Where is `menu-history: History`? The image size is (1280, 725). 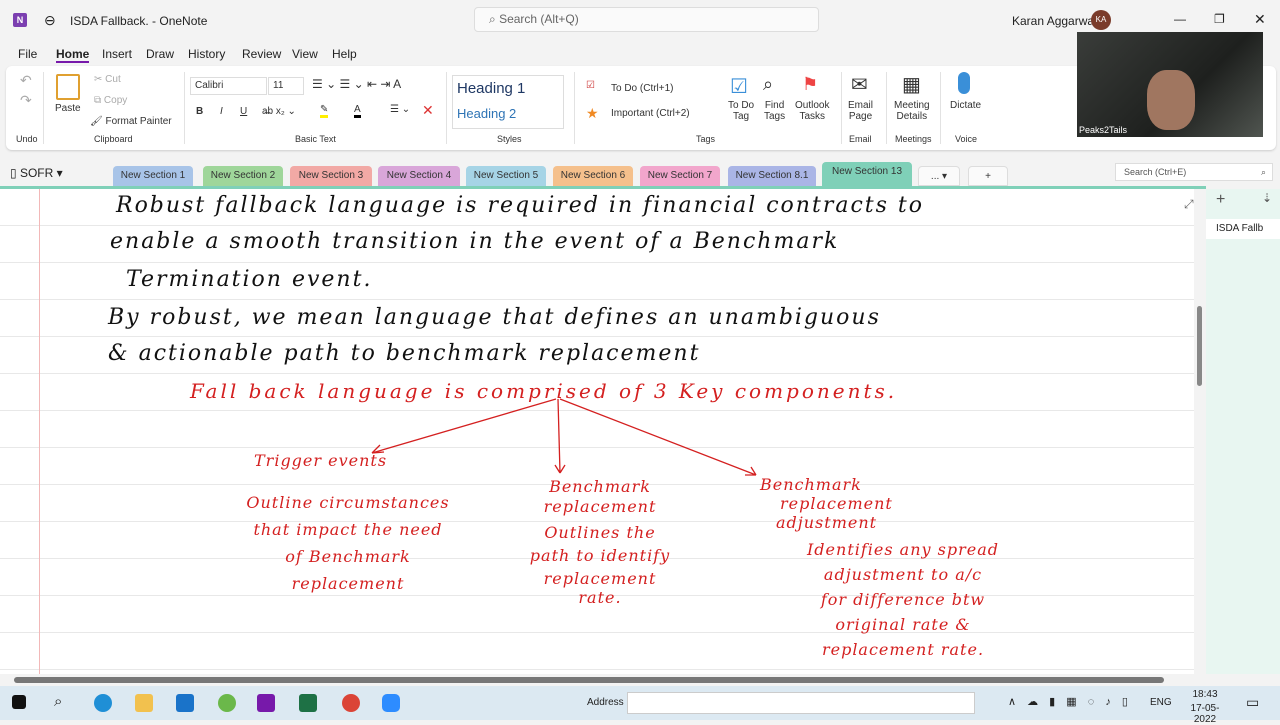 menu-history: History is located at coordinates (206, 54).